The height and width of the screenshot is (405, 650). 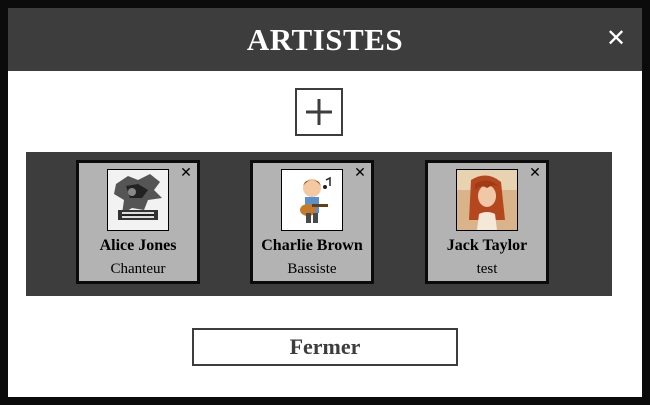 I want to click on close-icon: ✕, so click(x=616, y=38).